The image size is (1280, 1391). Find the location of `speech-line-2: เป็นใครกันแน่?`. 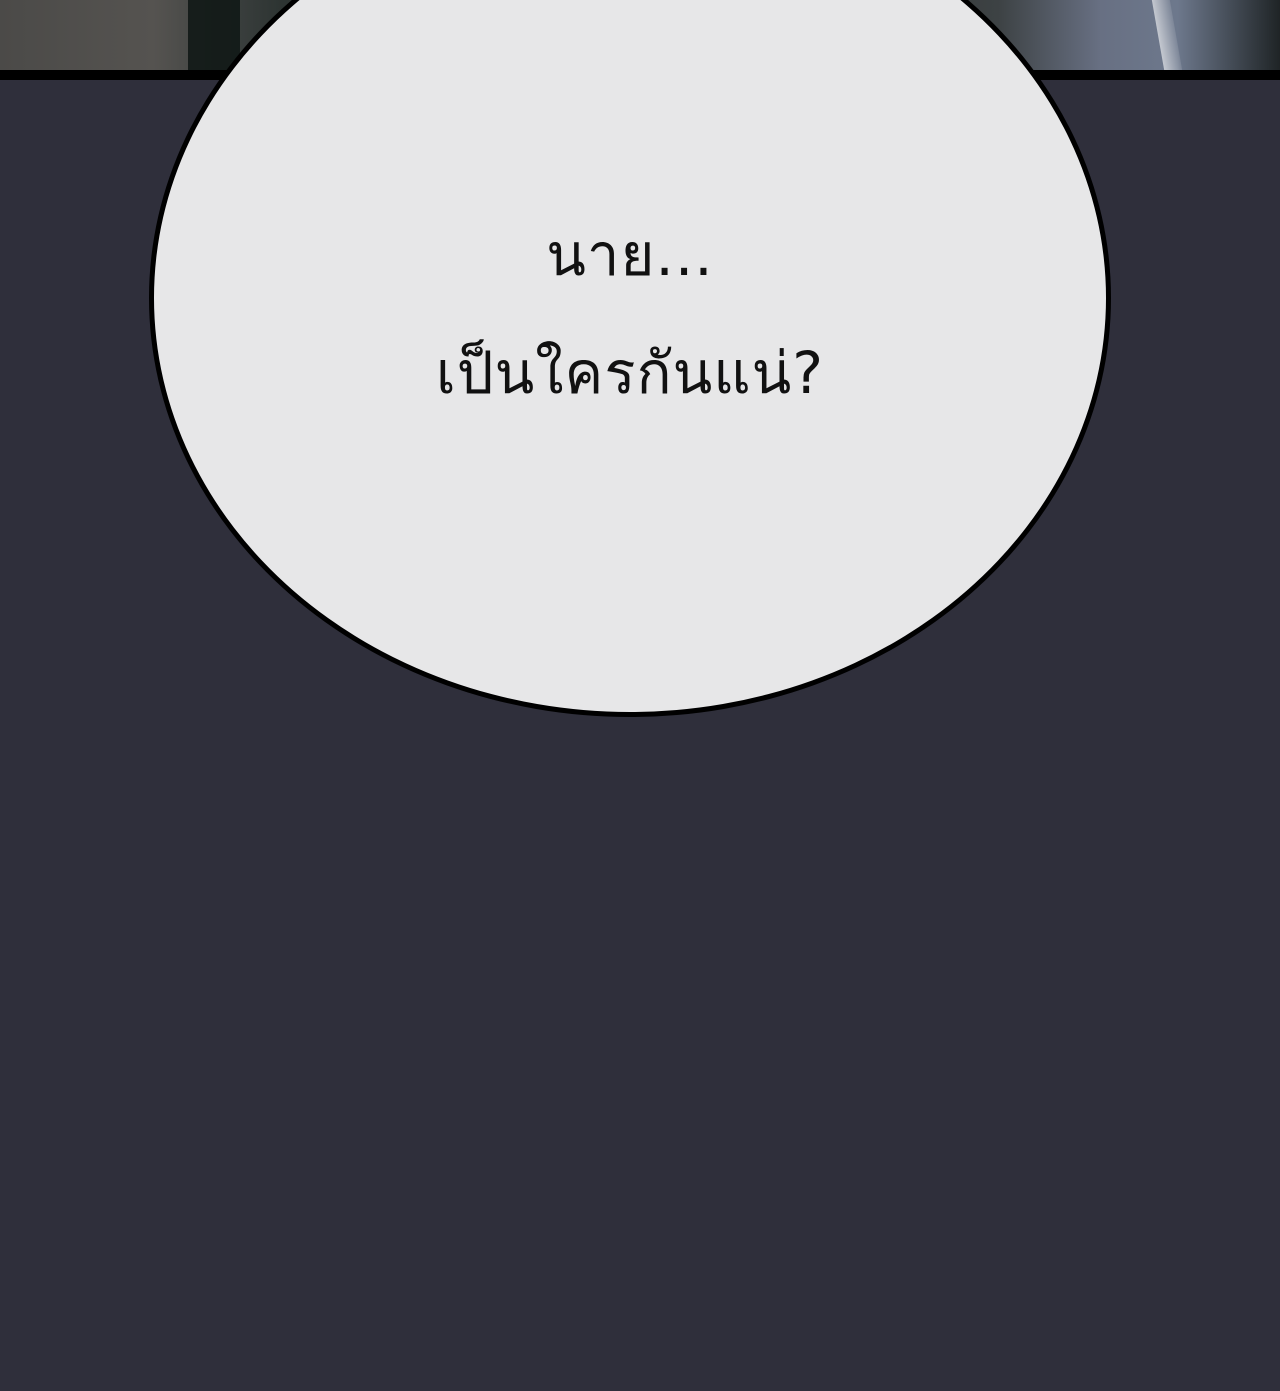

speech-line-2: เป็นใครกันแน่? is located at coordinates (630, 373).